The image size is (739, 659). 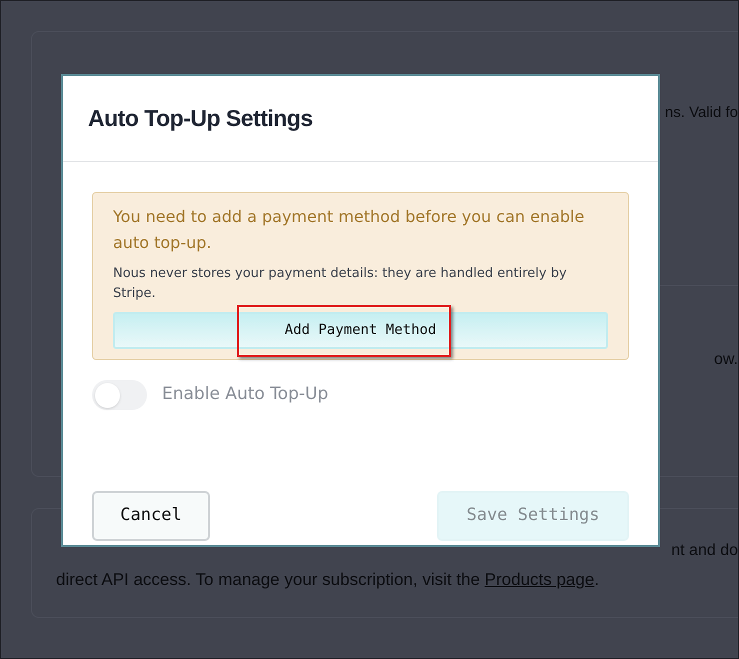 I want to click on background-text: direct API access. To manage your subscription, visit the Products page., so click(x=328, y=580).